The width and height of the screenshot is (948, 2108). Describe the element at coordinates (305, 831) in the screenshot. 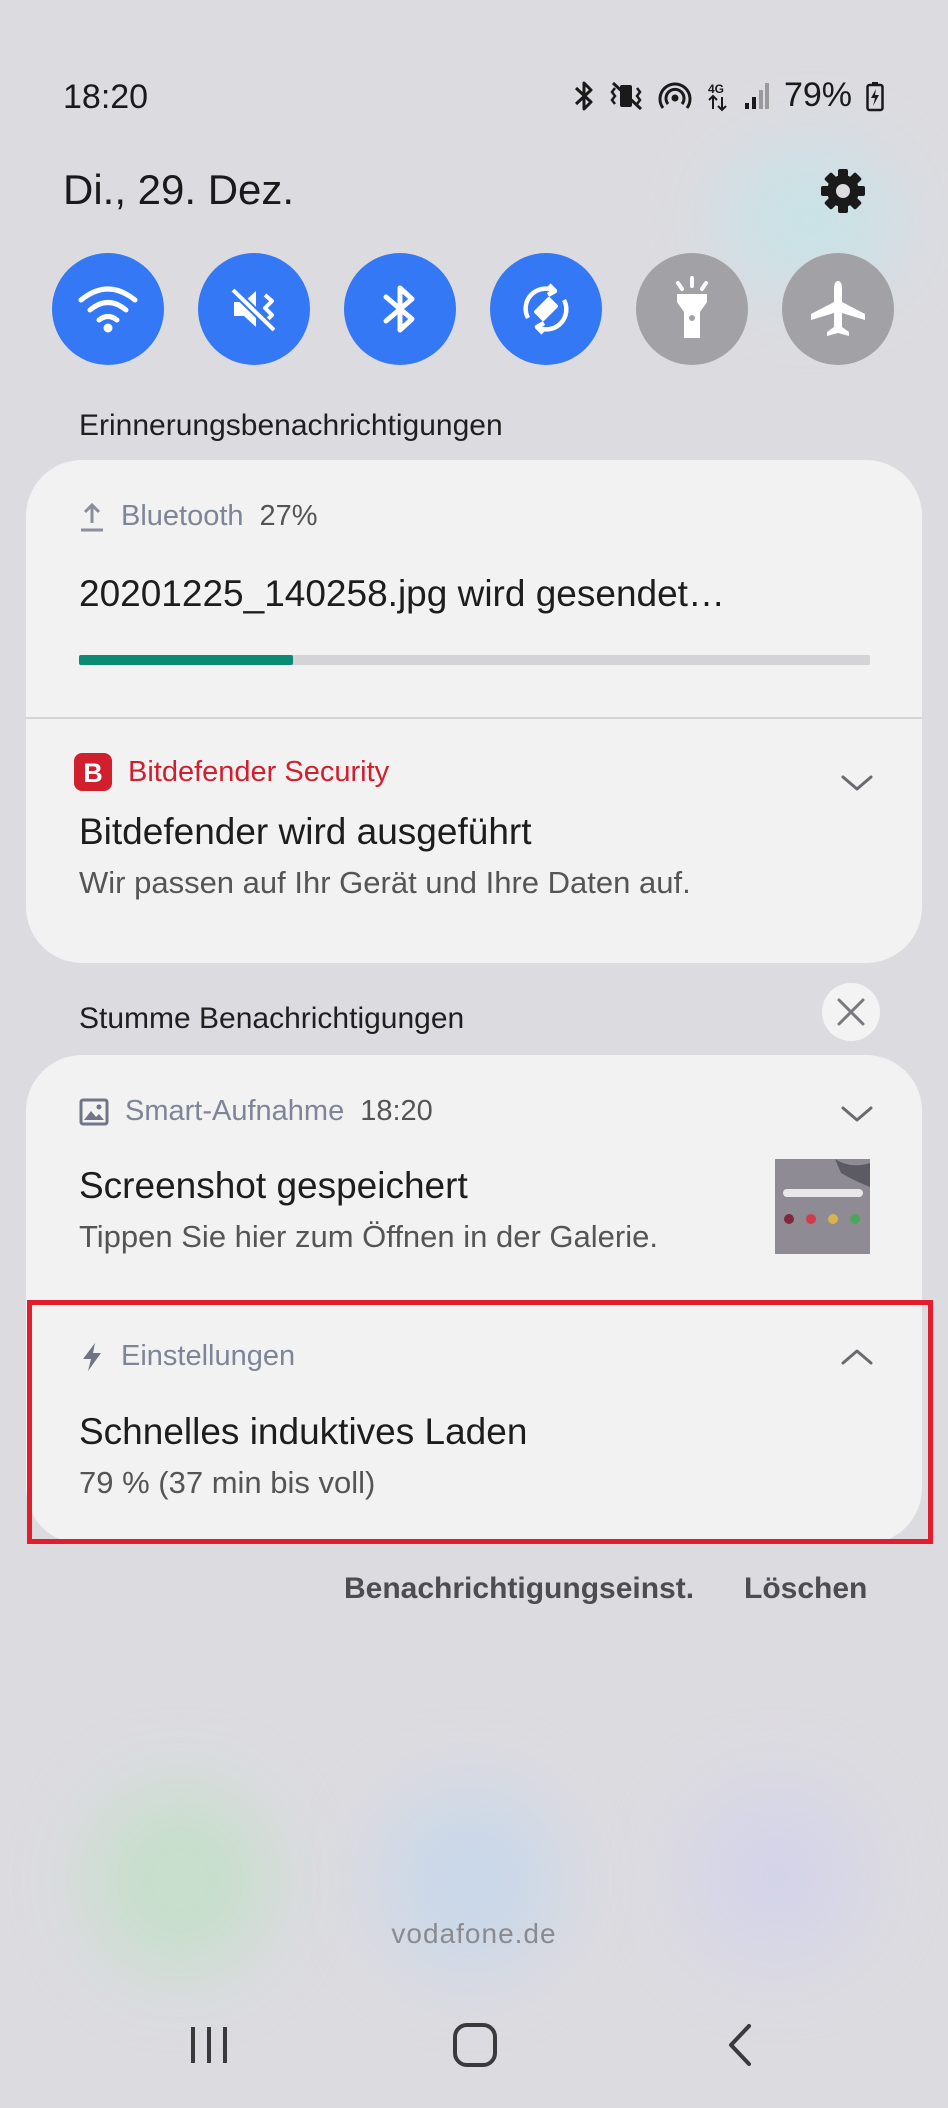

I see `notification-title: Bitdefender wird ausgeführt` at that location.